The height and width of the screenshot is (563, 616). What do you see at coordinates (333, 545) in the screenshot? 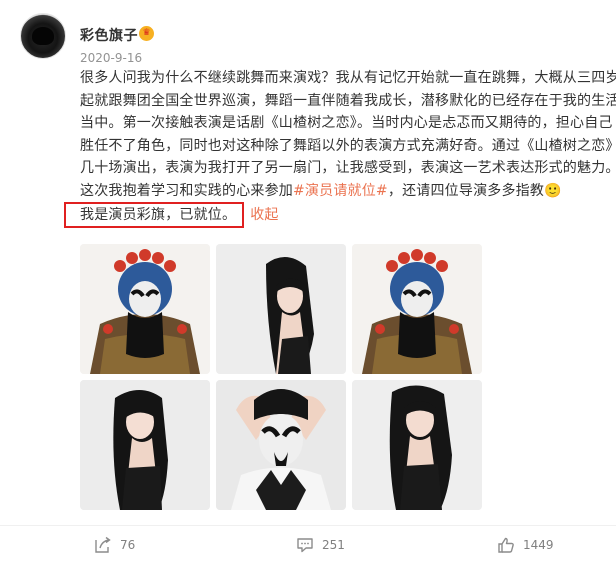
I see `comment-count: 251` at bounding box center [333, 545].